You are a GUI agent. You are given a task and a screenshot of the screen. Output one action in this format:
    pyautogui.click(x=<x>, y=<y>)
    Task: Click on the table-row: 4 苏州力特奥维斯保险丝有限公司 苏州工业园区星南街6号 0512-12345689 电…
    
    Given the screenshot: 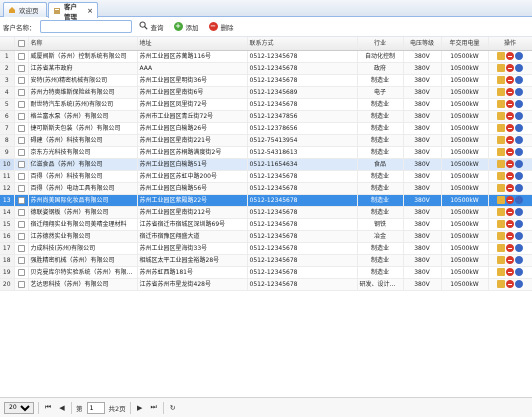 What is the action you would take?
    pyautogui.click(x=266, y=92)
    